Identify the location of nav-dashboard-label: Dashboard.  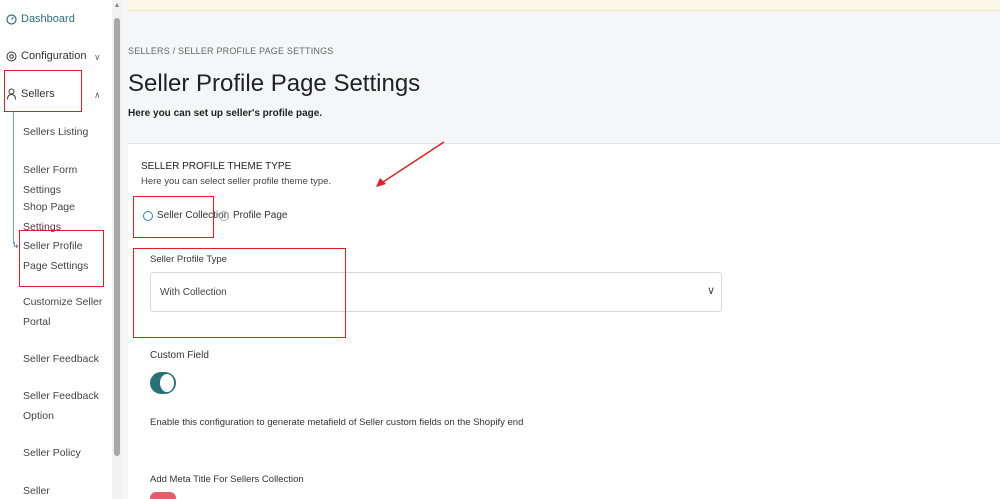
(48, 19).